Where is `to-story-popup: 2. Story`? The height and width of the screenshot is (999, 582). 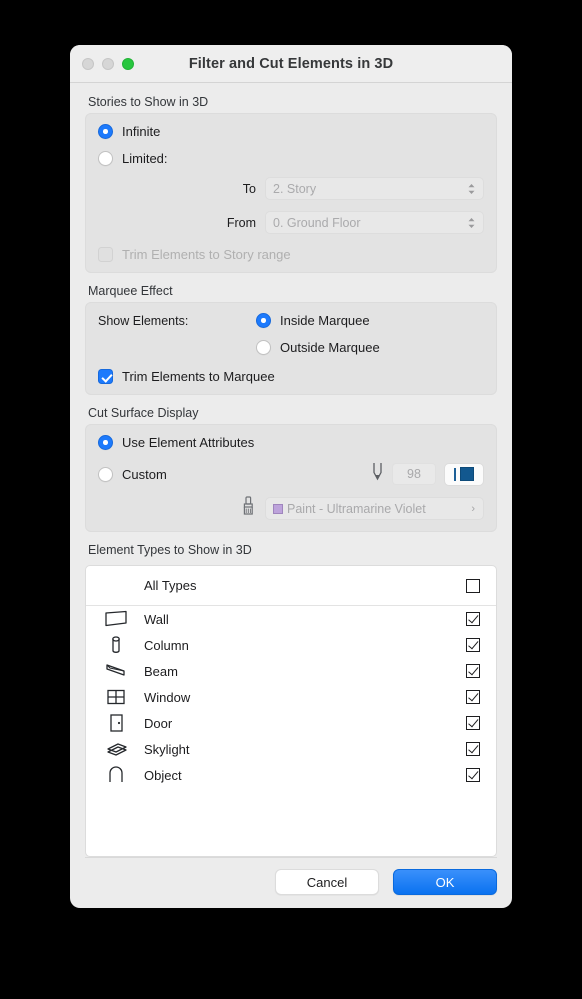
to-story-popup: 2. Story is located at coordinates (374, 188).